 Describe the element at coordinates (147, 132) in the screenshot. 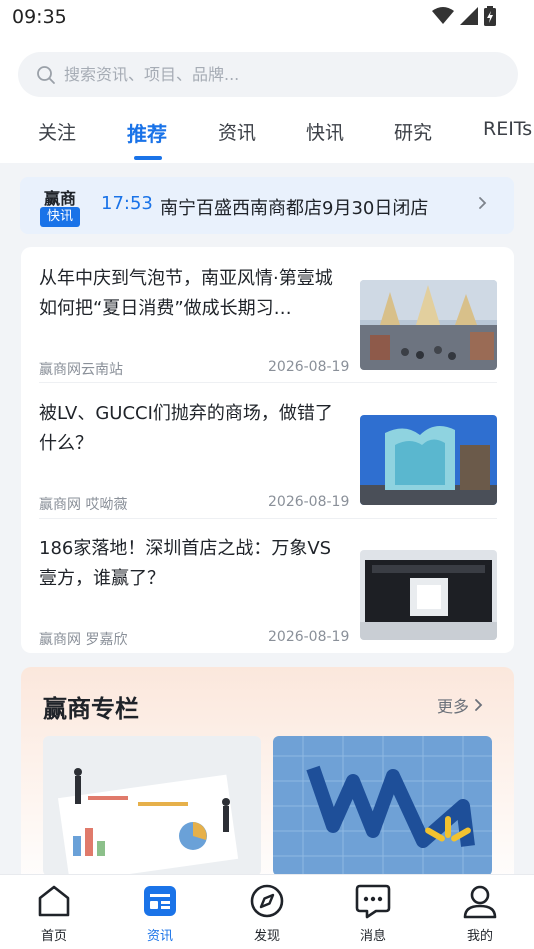

I see `tab-recommended: 推荐` at that location.